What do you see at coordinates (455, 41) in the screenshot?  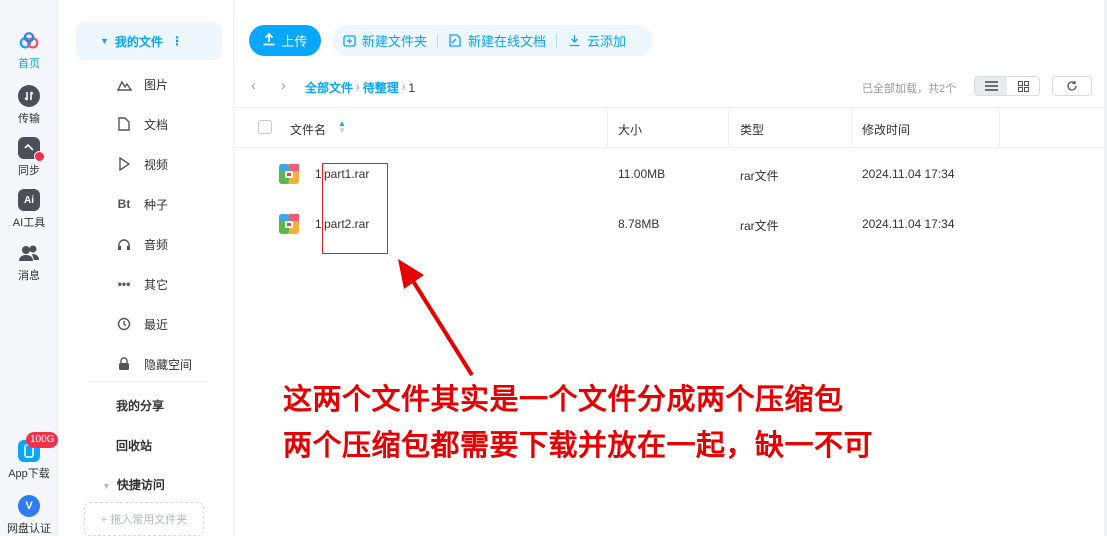 I see `doc-edit-icon` at bounding box center [455, 41].